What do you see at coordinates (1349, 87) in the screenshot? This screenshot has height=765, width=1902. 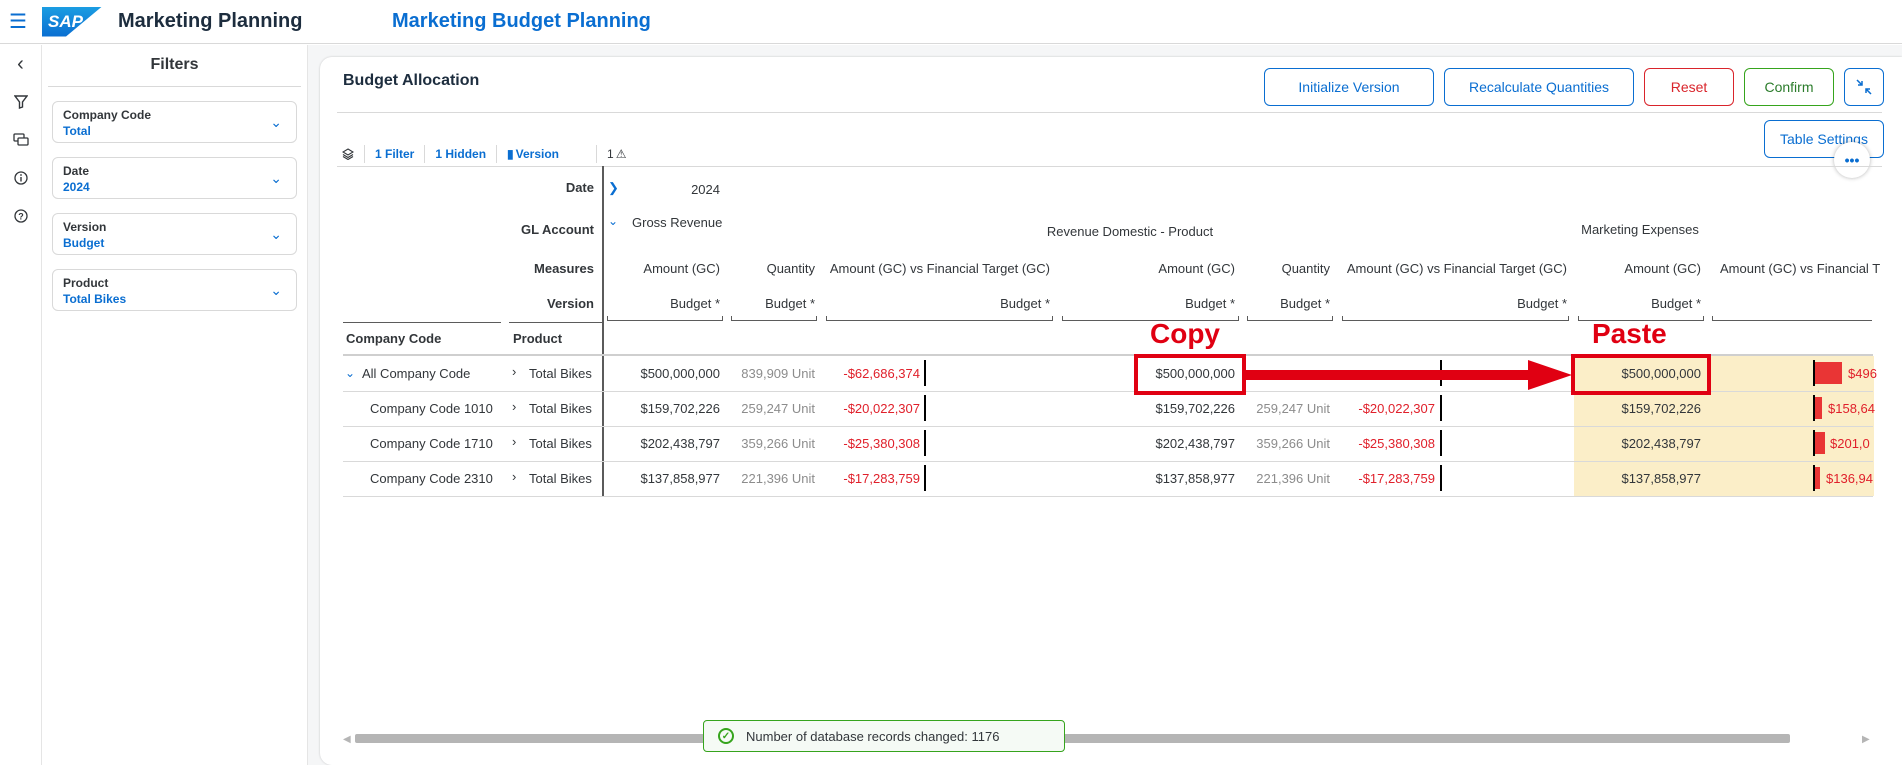 I see `initialize-version-button: Initialize Version` at bounding box center [1349, 87].